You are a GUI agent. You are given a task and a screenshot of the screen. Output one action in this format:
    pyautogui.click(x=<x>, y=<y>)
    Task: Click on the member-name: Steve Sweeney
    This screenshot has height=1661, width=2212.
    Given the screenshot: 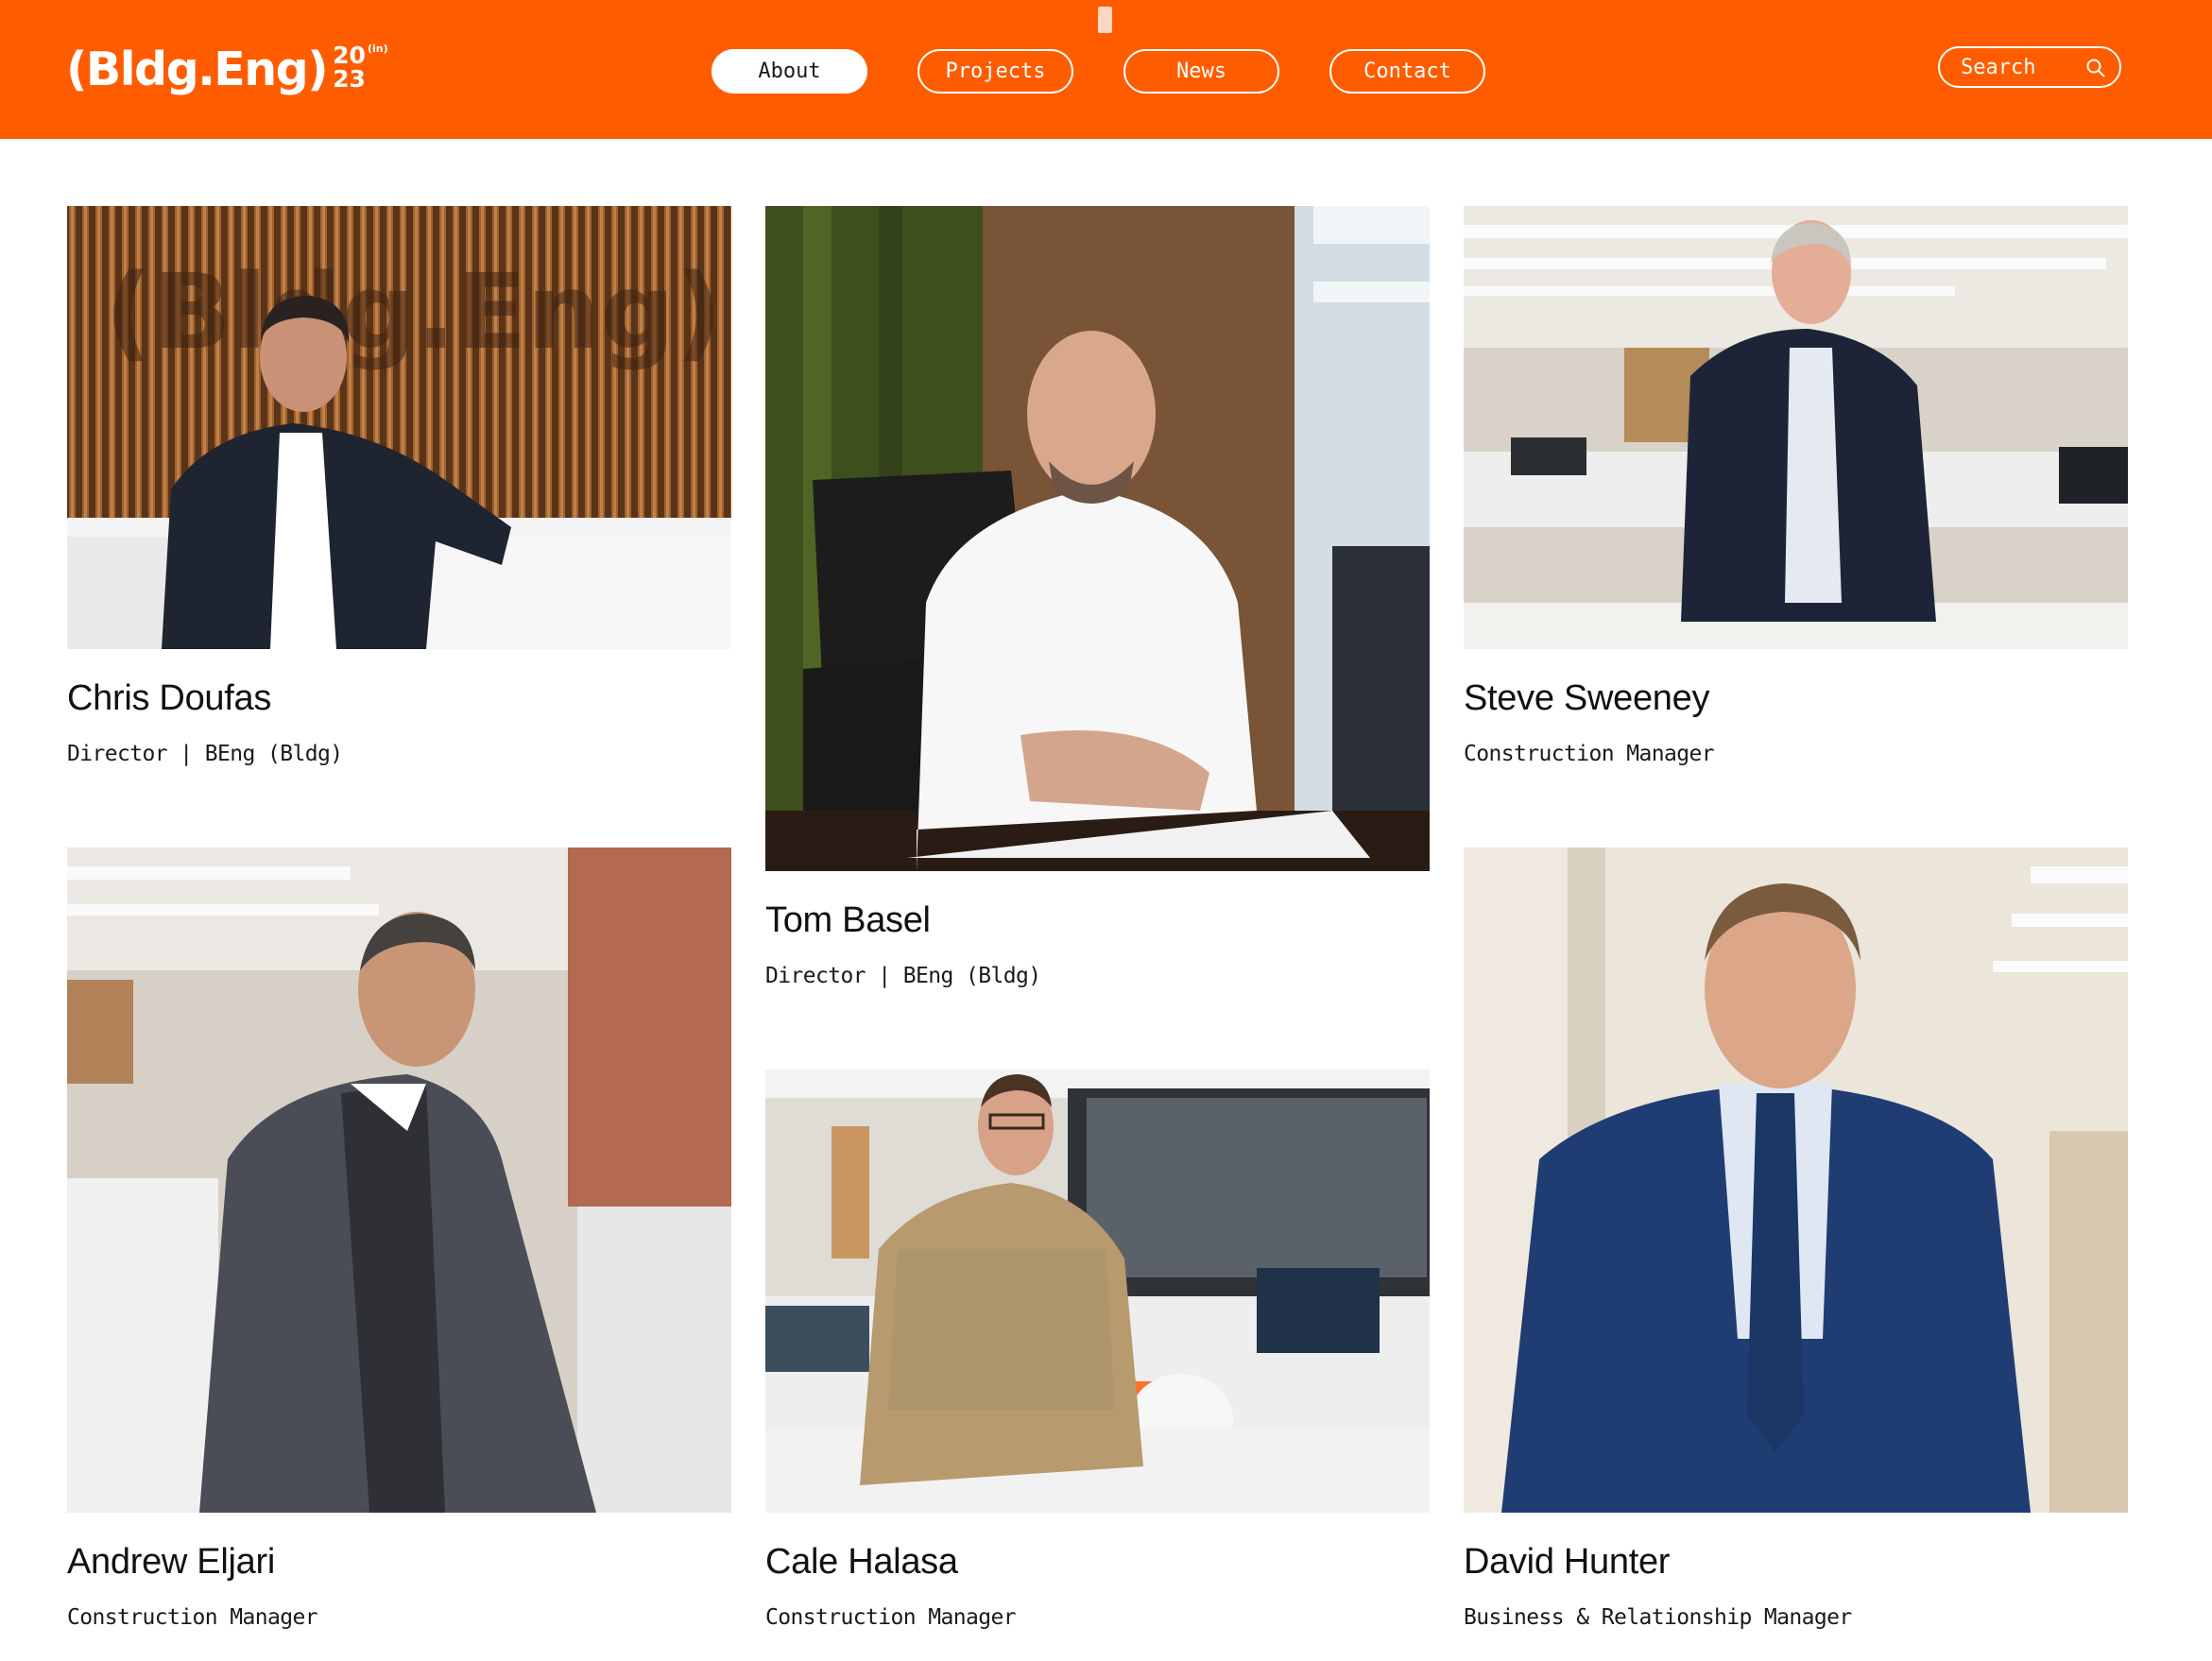 What is the action you would take?
    pyautogui.click(x=1587, y=698)
    